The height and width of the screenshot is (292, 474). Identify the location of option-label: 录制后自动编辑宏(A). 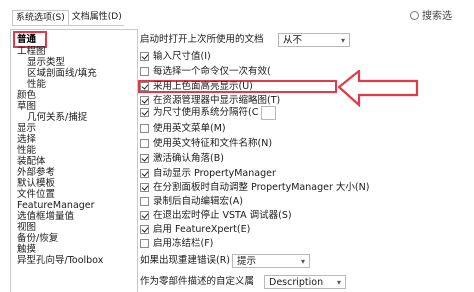
(198, 201).